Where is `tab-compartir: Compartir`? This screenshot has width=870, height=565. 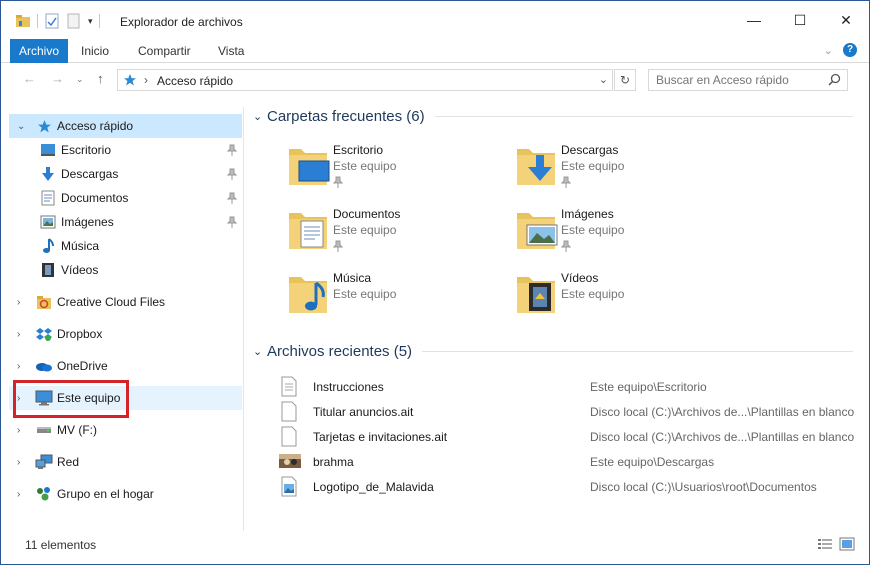 tab-compartir: Compartir is located at coordinates (164, 51).